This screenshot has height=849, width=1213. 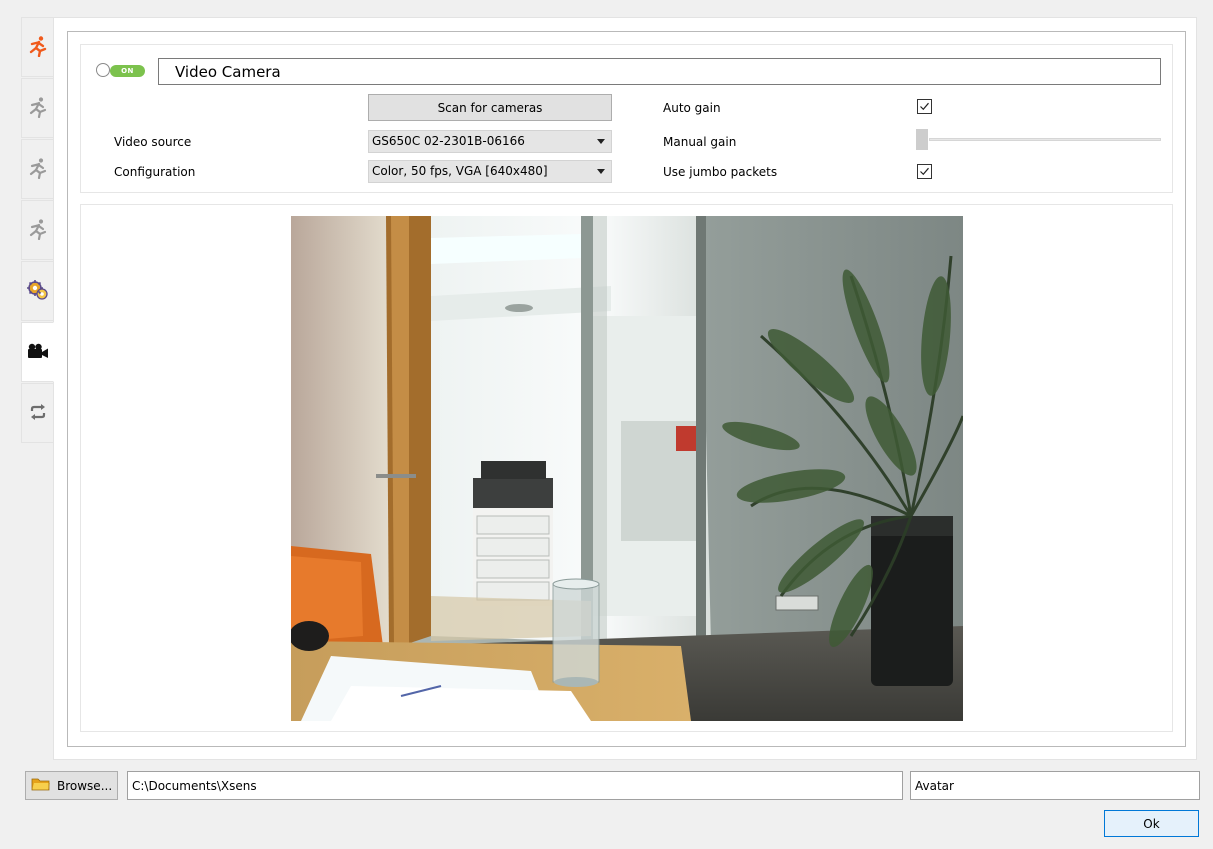 I want to click on tab-settings, so click(x=37, y=291).